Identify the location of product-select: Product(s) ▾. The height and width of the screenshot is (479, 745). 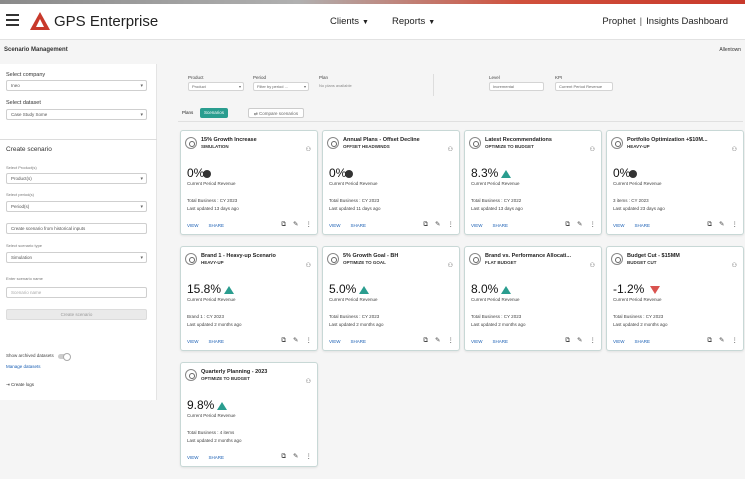
(76, 178).